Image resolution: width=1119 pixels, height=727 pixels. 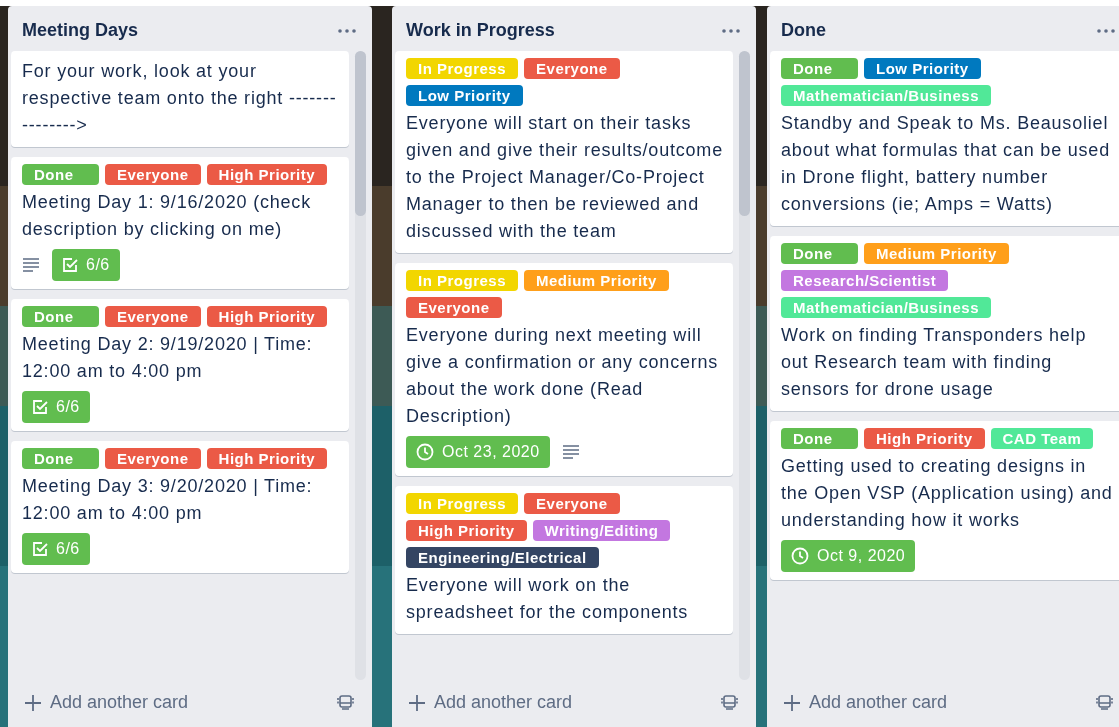 What do you see at coordinates (480, 30) in the screenshot?
I see `list-title: Work in Progress` at bounding box center [480, 30].